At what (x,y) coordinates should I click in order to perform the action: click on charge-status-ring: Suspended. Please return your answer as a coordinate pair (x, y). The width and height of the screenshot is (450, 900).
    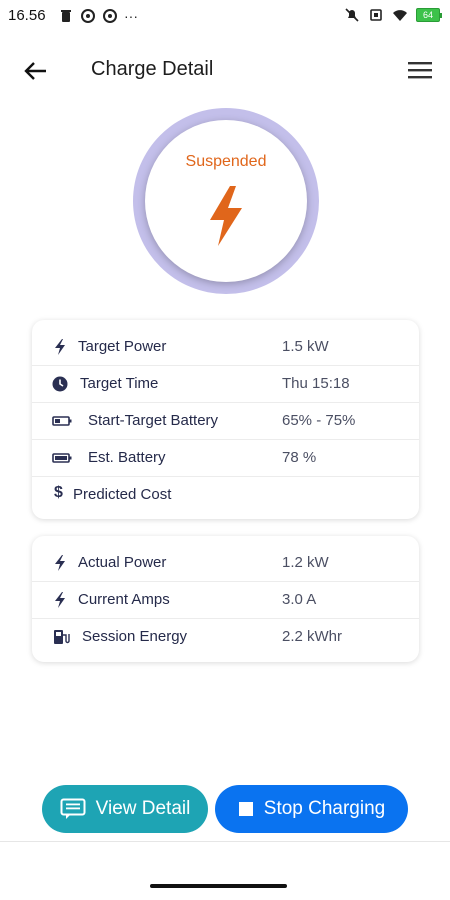
    Looking at the image, I should click on (226, 201).